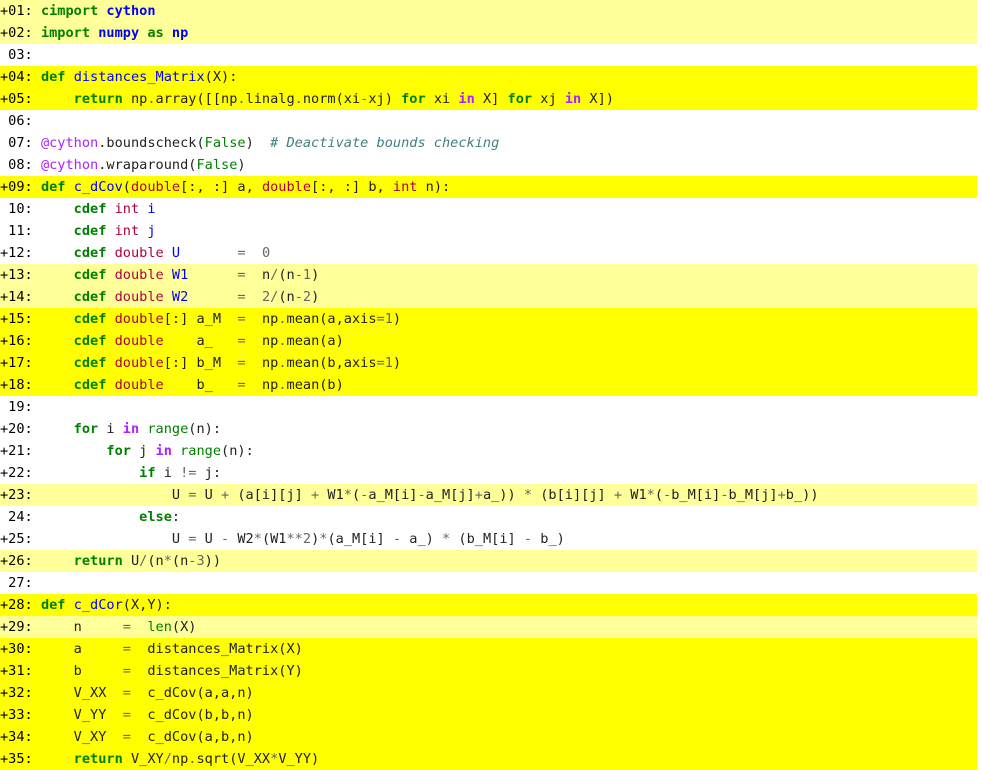 The width and height of the screenshot is (982, 770). I want to click on code-token: mean(b,axis, so click(331, 363).